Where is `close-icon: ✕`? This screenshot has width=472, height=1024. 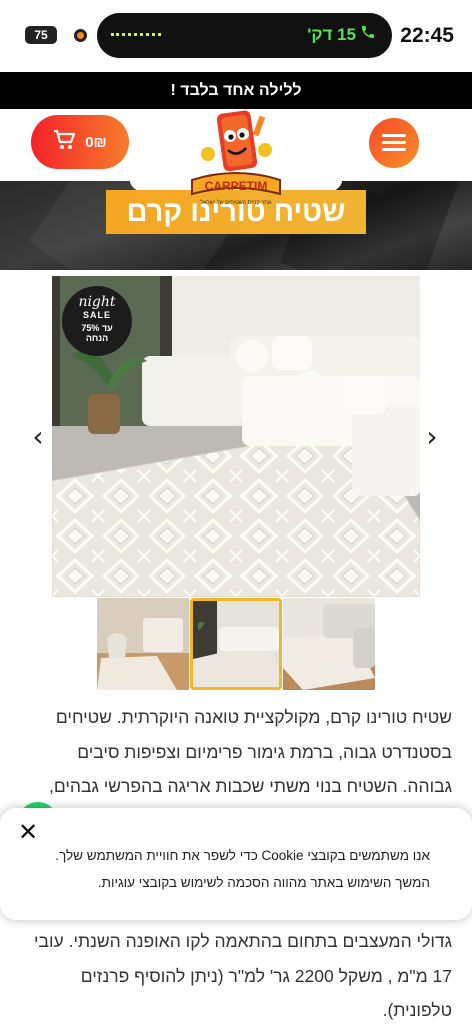
close-icon: ✕ is located at coordinates (28, 832).